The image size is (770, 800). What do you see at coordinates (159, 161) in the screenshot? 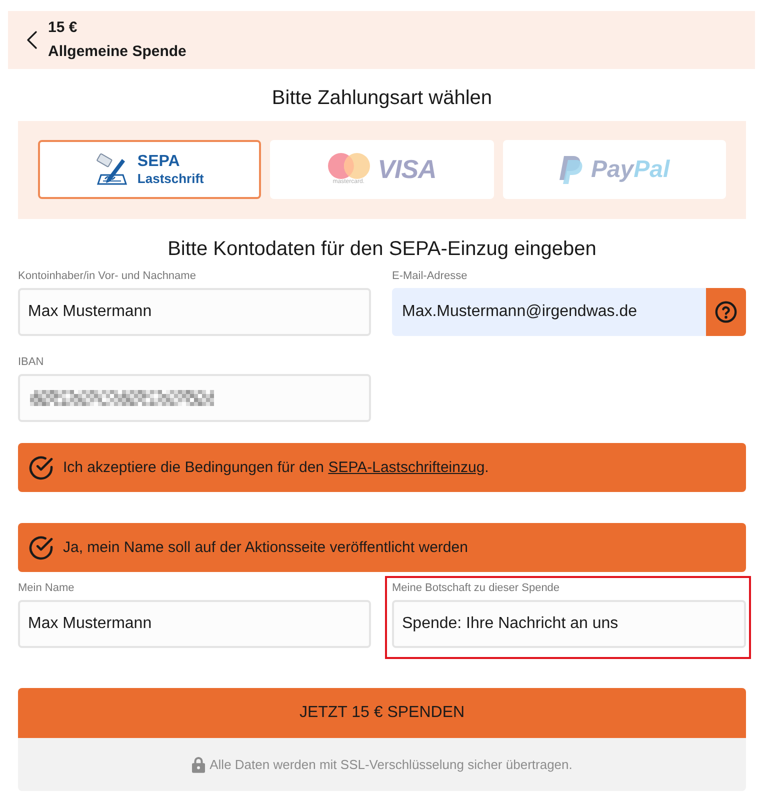
I see `sepa-wordmark: SEPA` at bounding box center [159, 161].